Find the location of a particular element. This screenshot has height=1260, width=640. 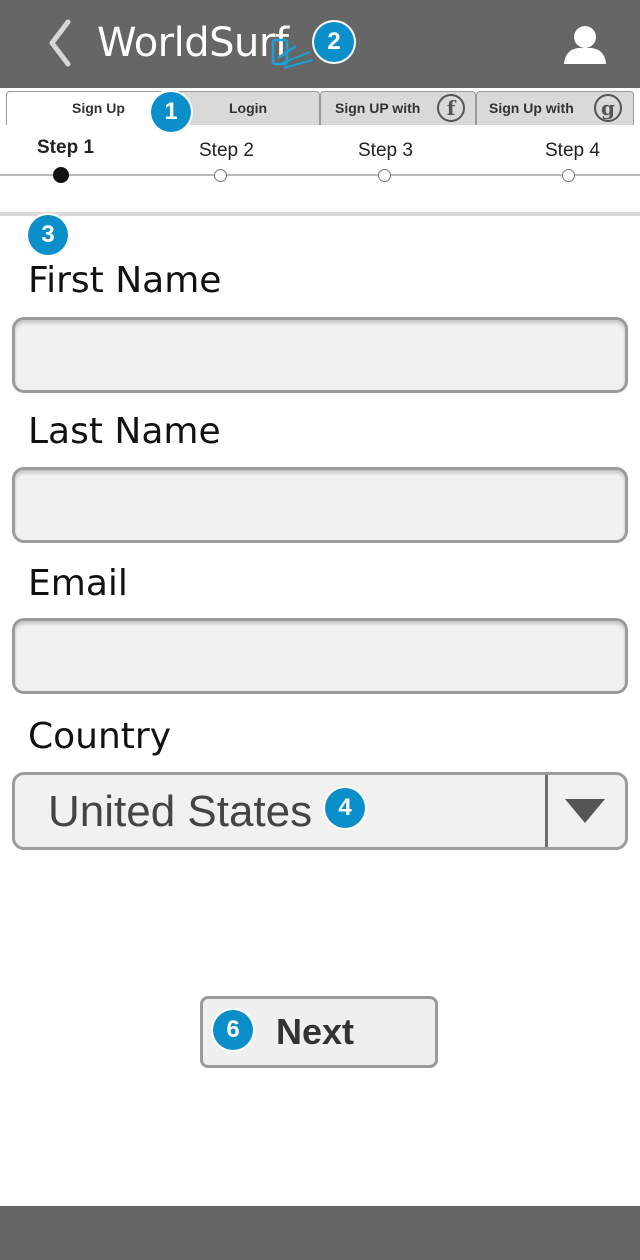

annotation-badge-1: 1 is located at coordinates (171, 112).